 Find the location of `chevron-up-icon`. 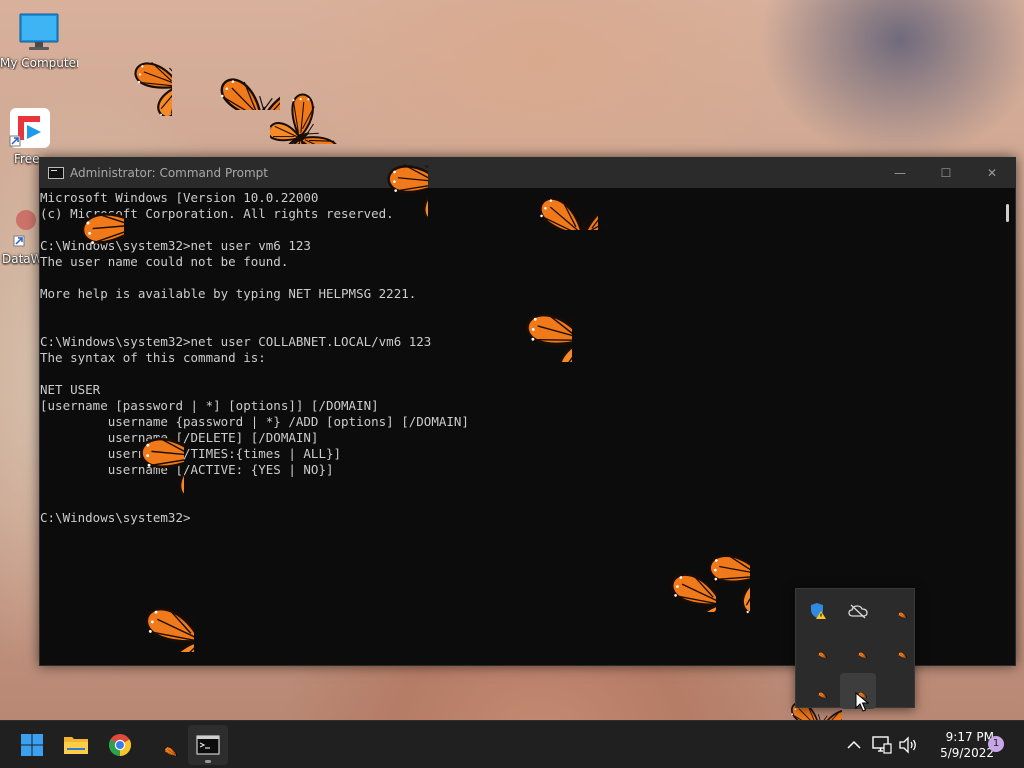

chevron-up-icon is located at coordinates (854, 744).